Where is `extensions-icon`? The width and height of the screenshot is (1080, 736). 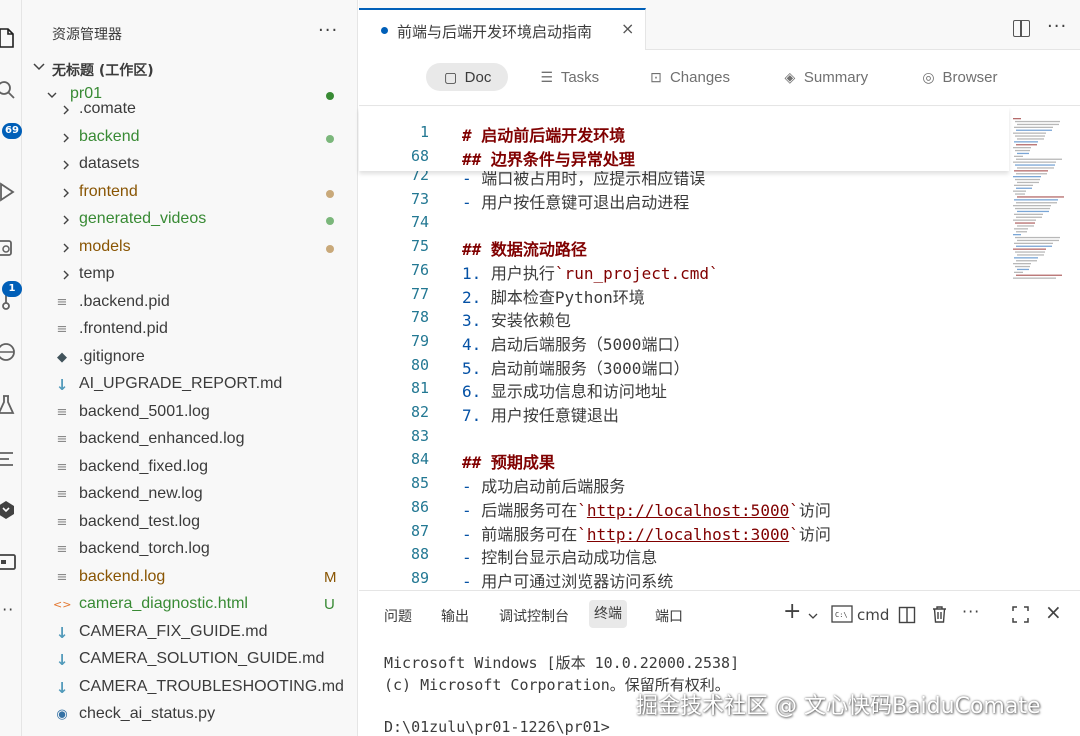
extensions-icon is located at coordinates (9, 247).